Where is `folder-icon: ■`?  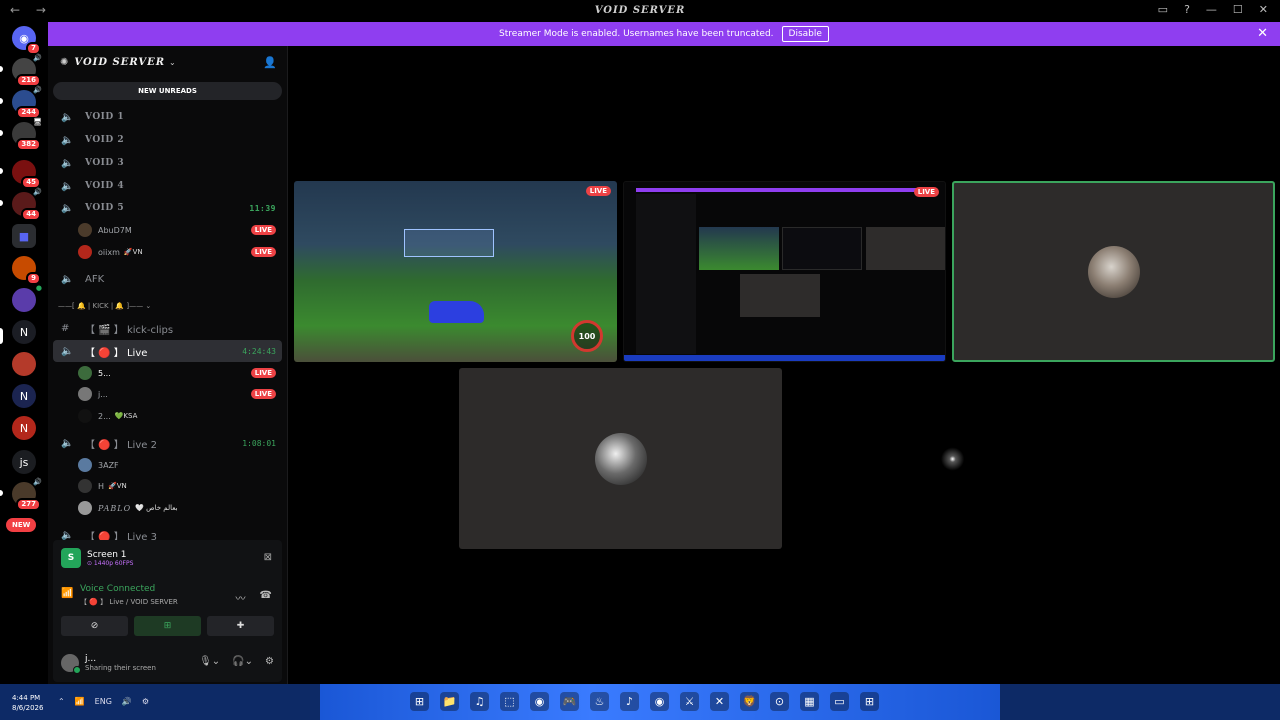 folder-icon: ■ is located at coordinates (24, 236).